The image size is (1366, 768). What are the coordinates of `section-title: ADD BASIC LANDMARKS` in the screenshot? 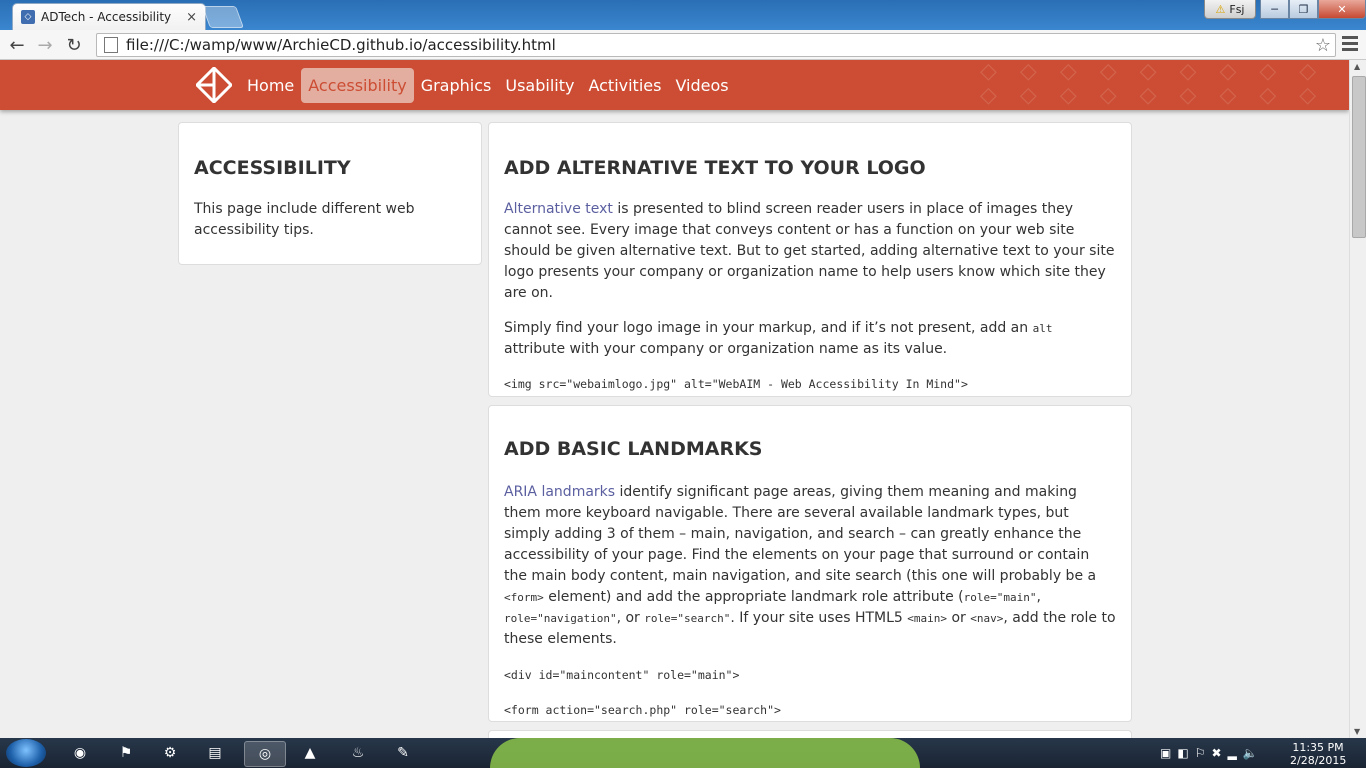 It's located at (633, 449).